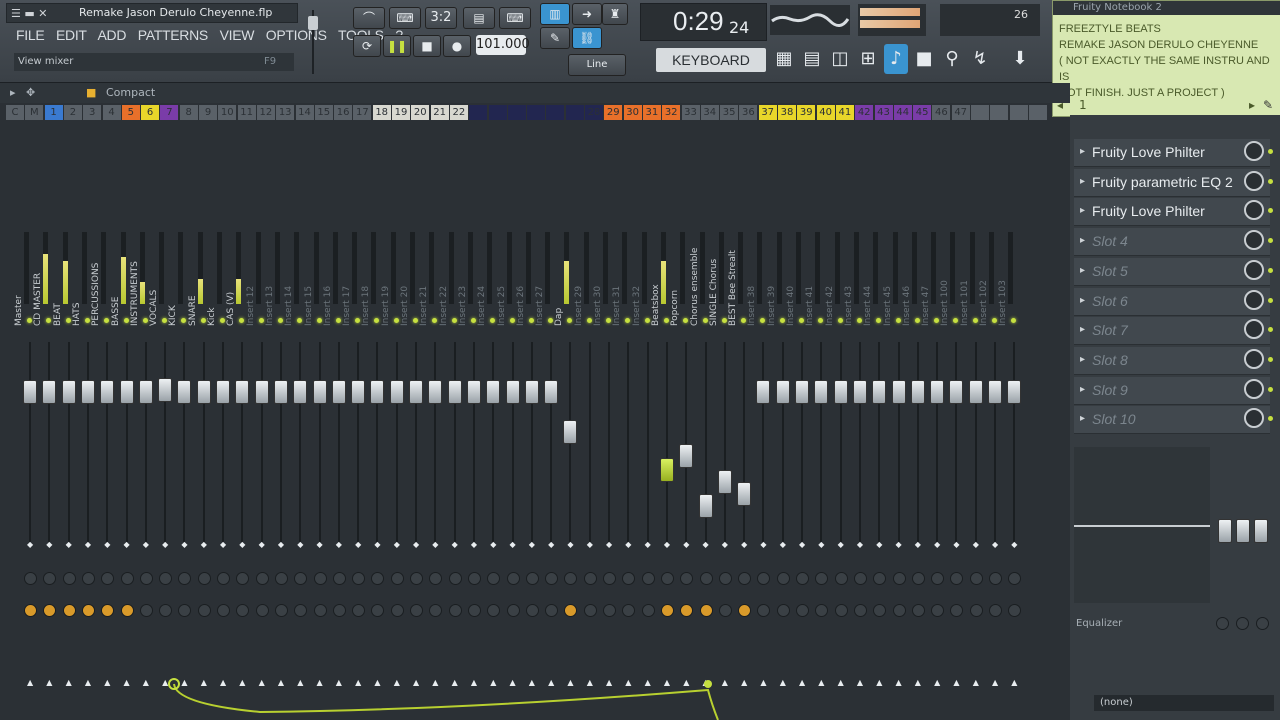 This screenshot has height=720, width=1280. Describe the element at coordinates (980, 59) in the screenshot. I see `tempo-tapper-icon: ↯` at that location.